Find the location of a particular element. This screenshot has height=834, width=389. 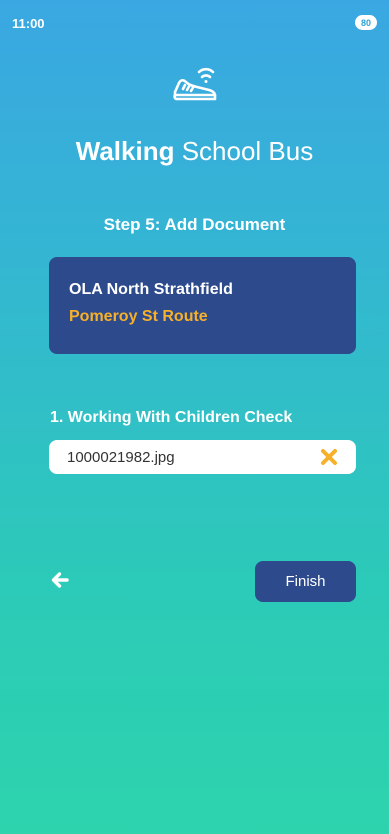

file-name: 1000021982.jpg is located at coordinates (121, 457).